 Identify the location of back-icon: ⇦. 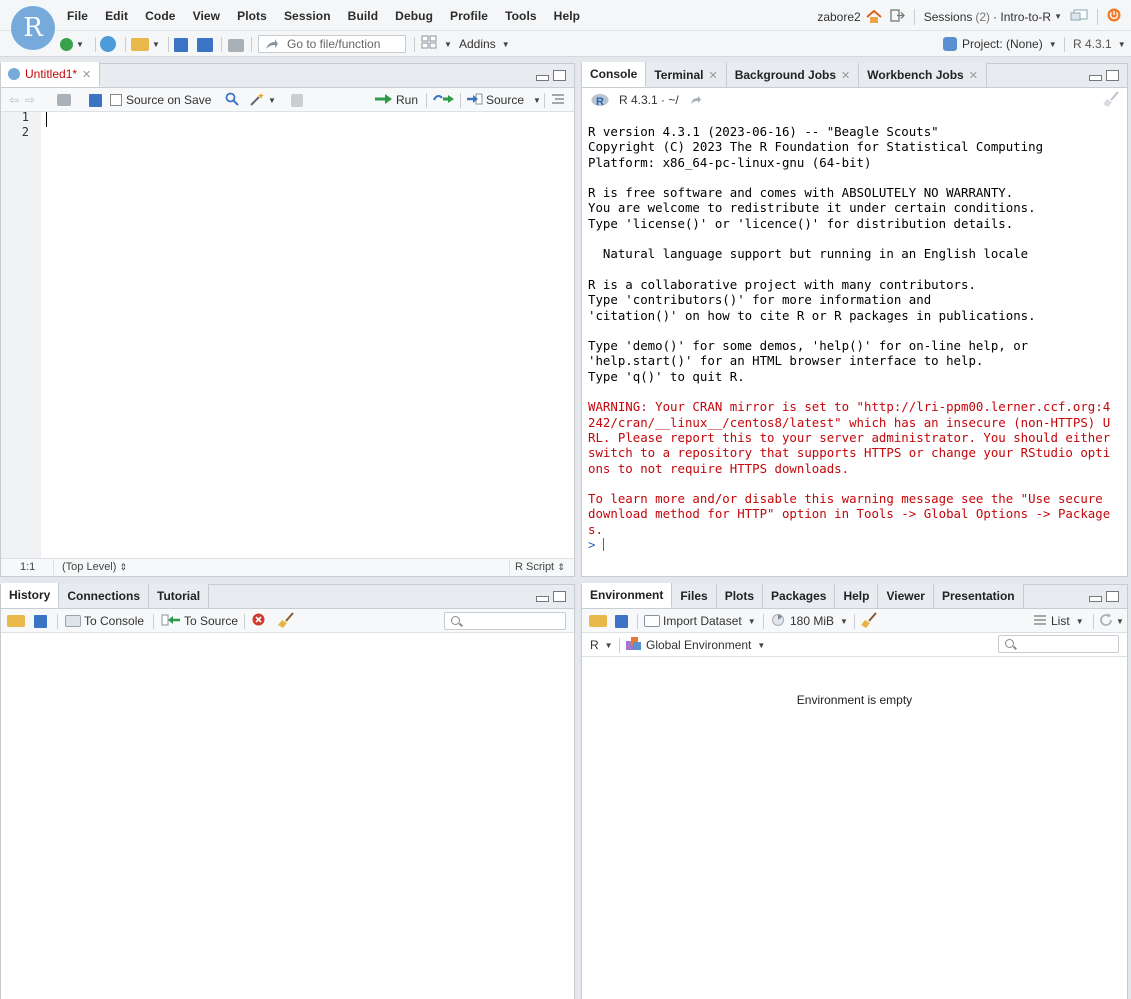
(14, 100).